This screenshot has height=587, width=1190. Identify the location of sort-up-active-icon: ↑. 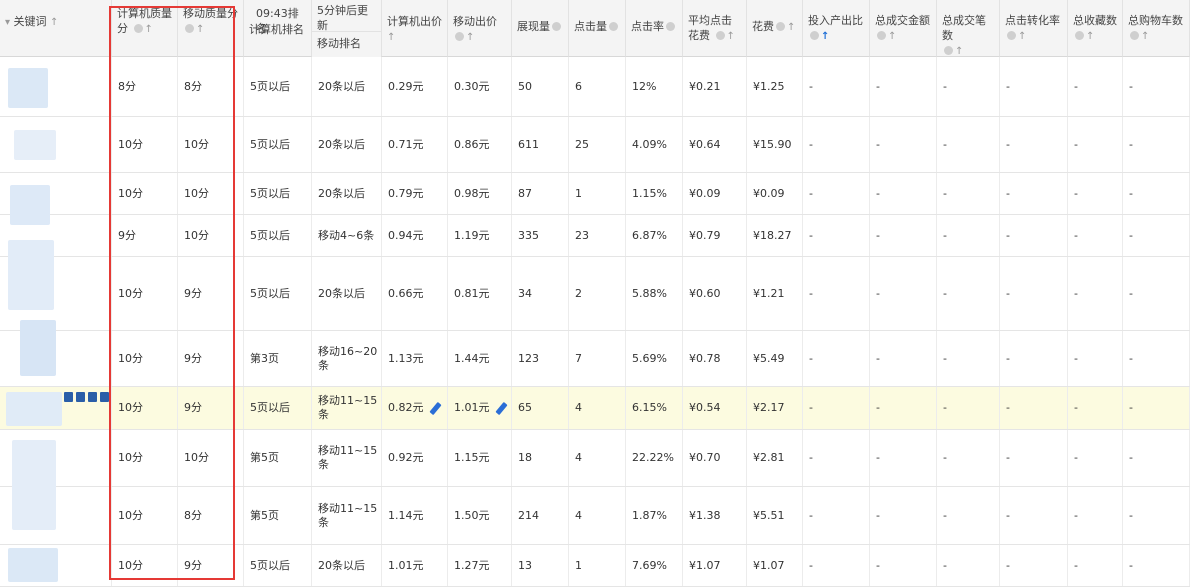
(825, 37).